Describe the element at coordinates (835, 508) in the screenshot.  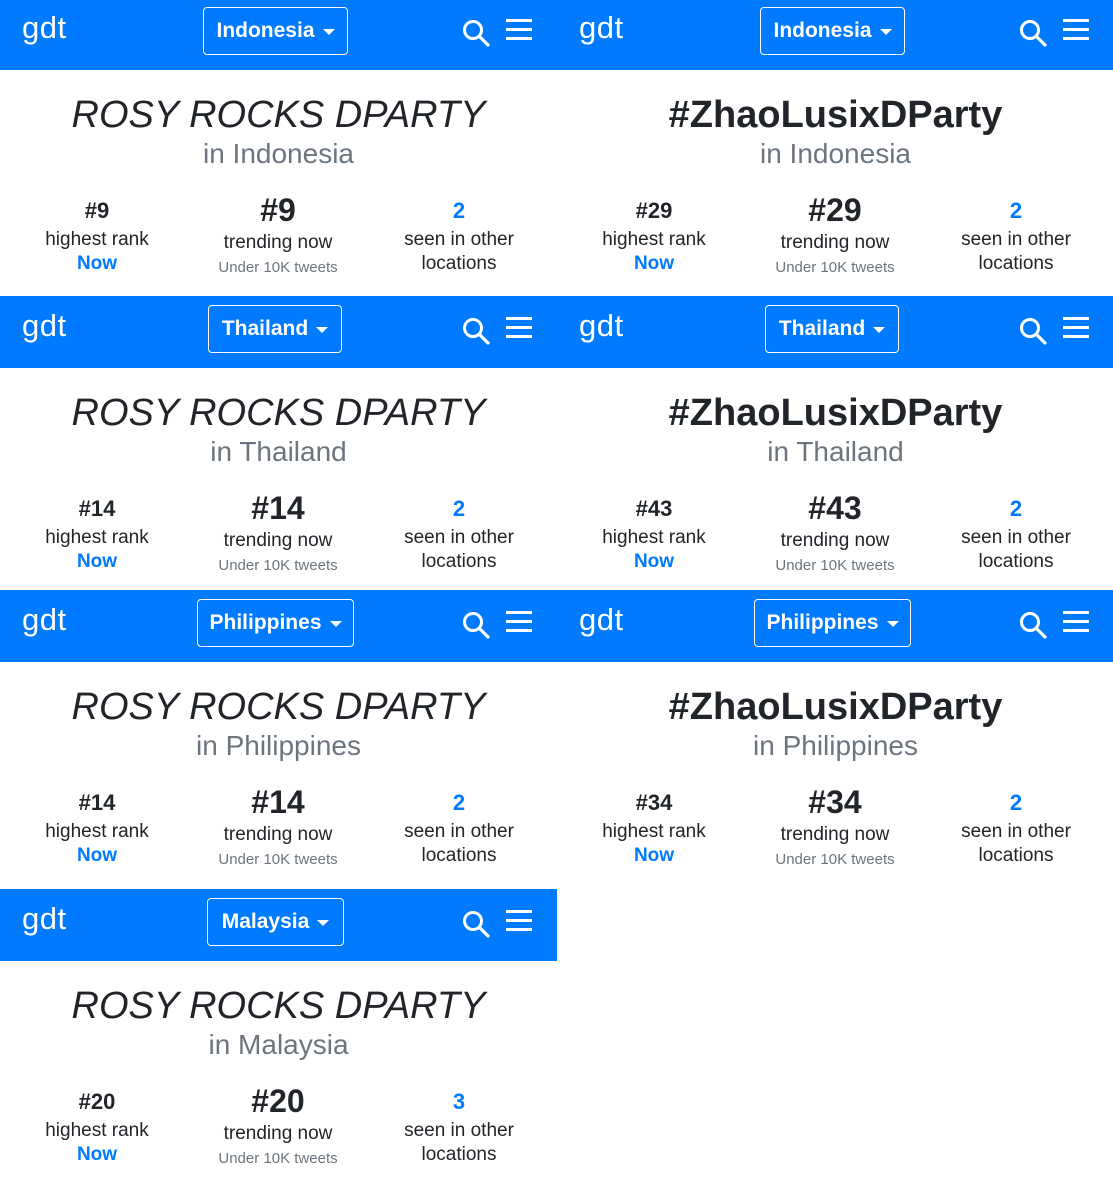
I see `trending-now-value: #43` at that location.